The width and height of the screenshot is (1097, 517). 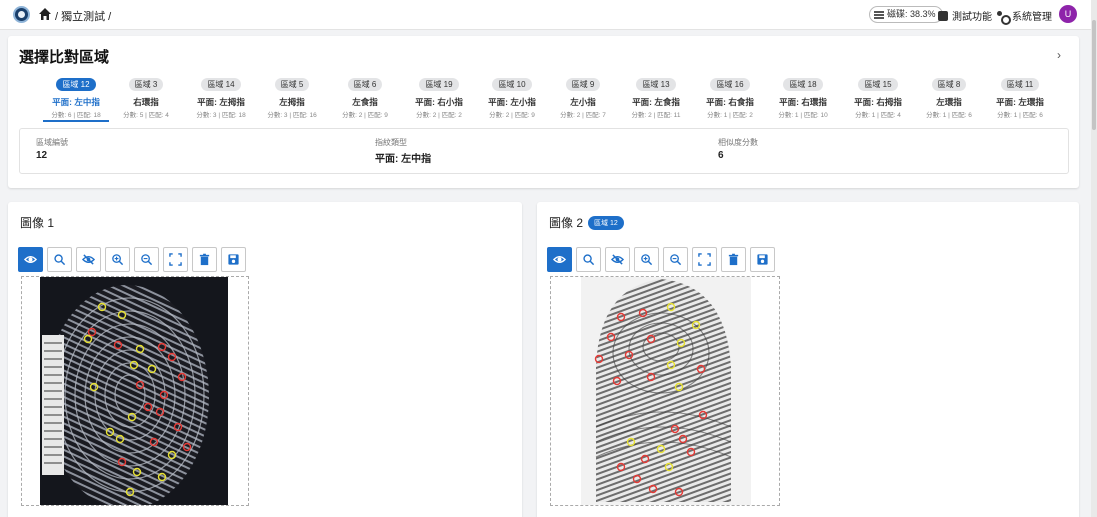 What do you see at coordinates (1094, 258) in the screenshot?
I see `page-scrollbar` at bounding box center [1094, 258].